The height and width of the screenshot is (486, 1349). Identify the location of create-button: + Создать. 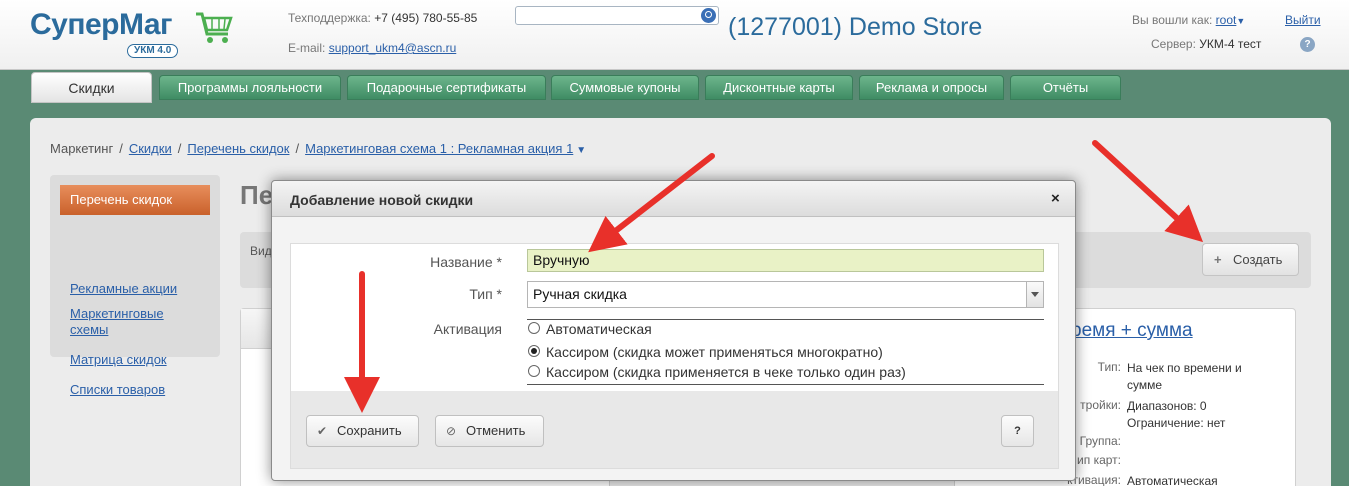
(1250, 259).